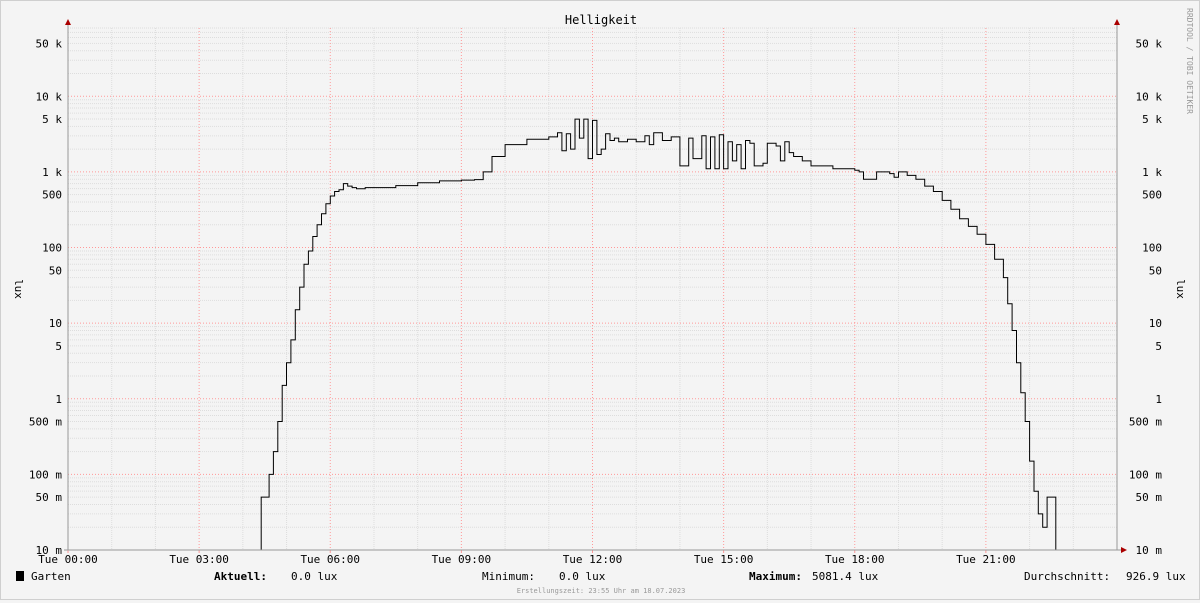 Image resolution: width=1200 pixels, height=603 pixels. What do you see at coordinates (1149, 550) in the screenshot?
I see `y-tick-label-right: 10 m` at bounding box center [1149, 550].